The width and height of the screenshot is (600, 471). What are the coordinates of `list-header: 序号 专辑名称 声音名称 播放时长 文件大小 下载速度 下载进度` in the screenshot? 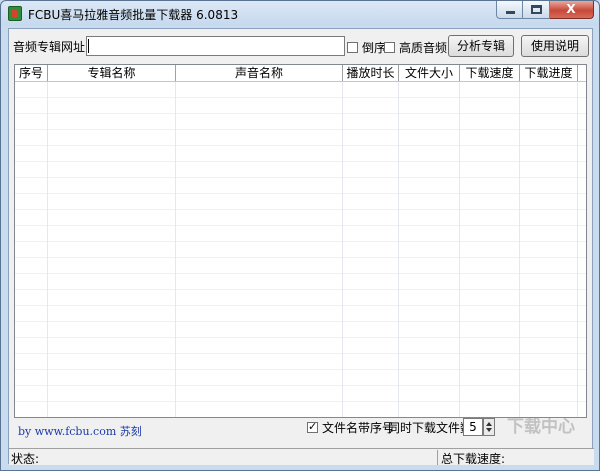 It's located at (300, 73).